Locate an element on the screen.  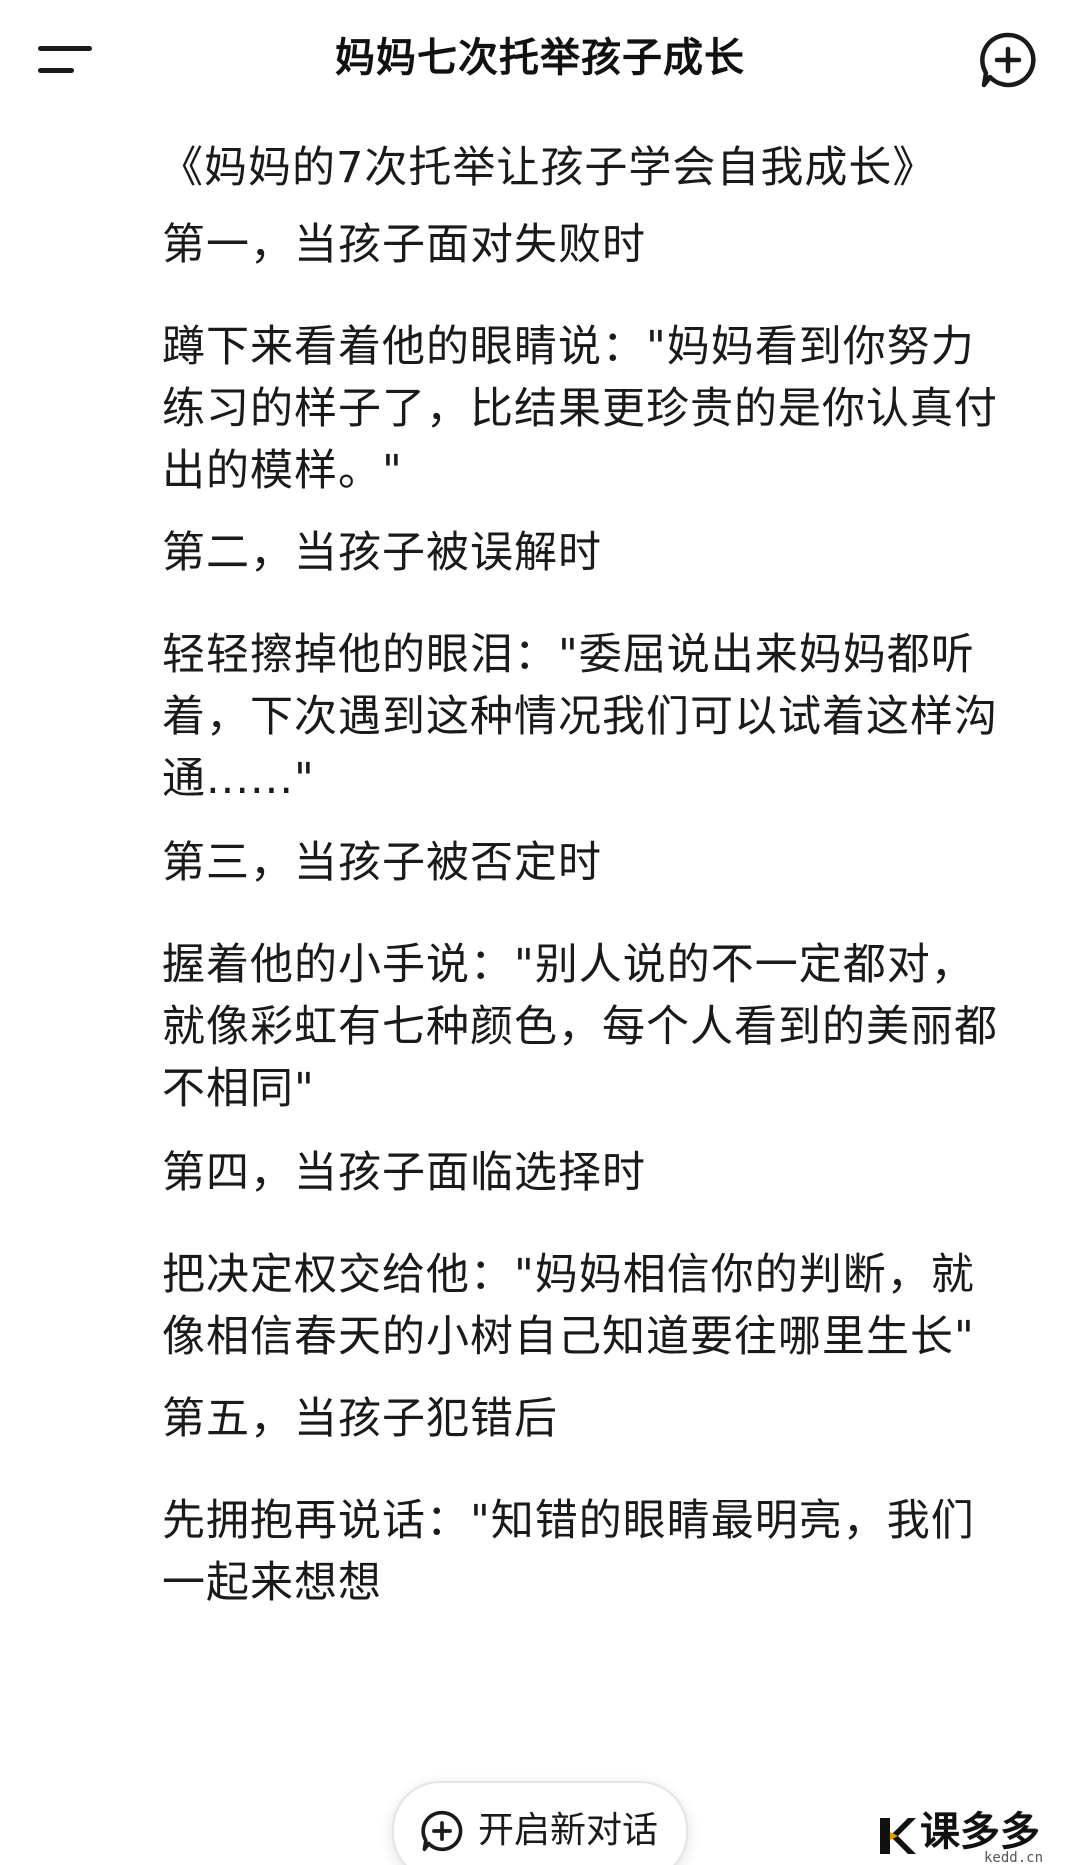
page-title: 妈妈七次托举孩子成长 is located at coordinates (540, 58).